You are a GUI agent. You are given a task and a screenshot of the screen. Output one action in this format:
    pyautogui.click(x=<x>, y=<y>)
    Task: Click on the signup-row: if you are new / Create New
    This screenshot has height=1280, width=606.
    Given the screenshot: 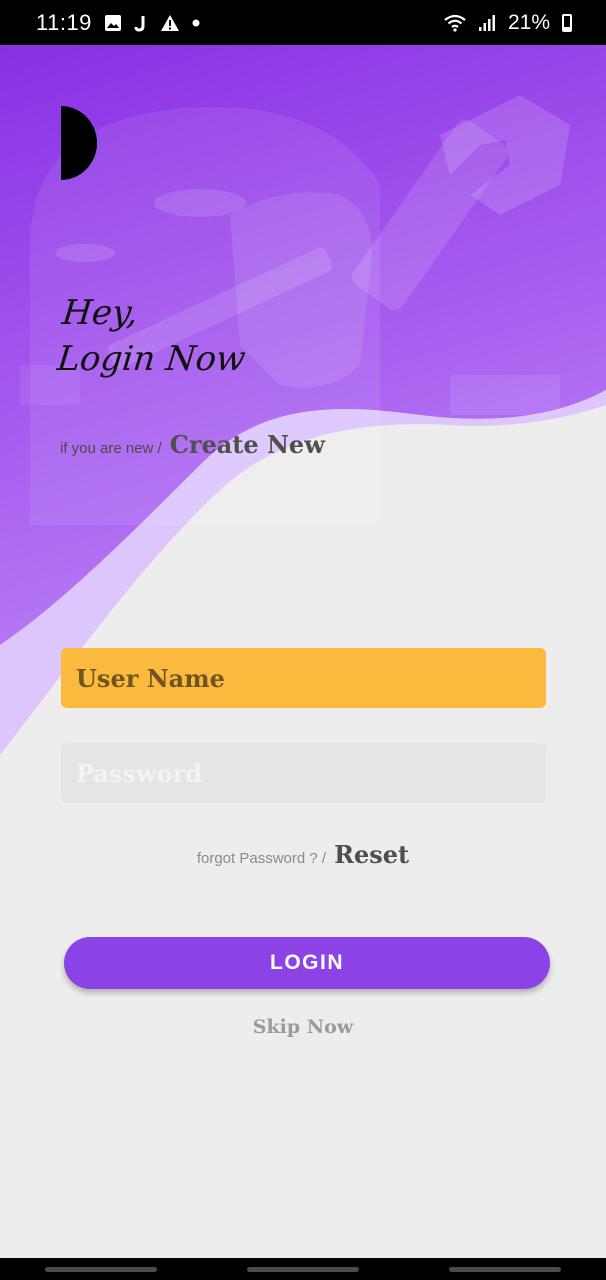 What is the action you would take?
    pyautogui.click(x=192, y=444)
    